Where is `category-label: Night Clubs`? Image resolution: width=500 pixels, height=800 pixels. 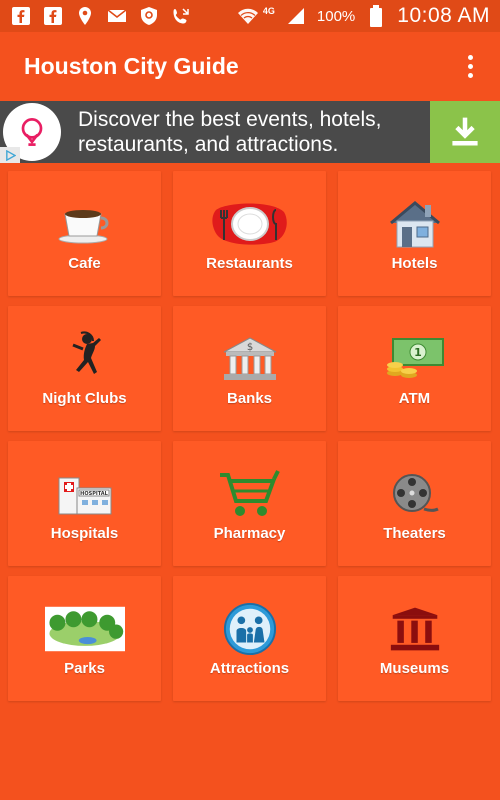
category-label: Night Clubs is located at coordinates (84, 398).